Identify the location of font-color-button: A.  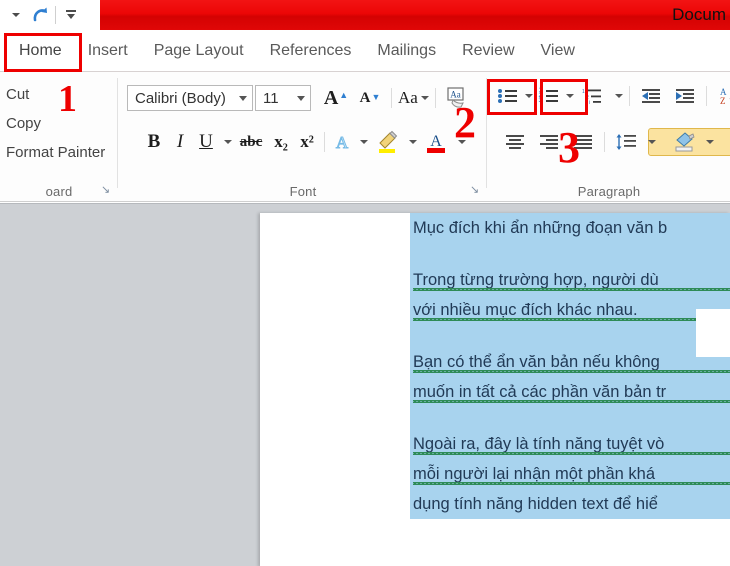
(436, 142).